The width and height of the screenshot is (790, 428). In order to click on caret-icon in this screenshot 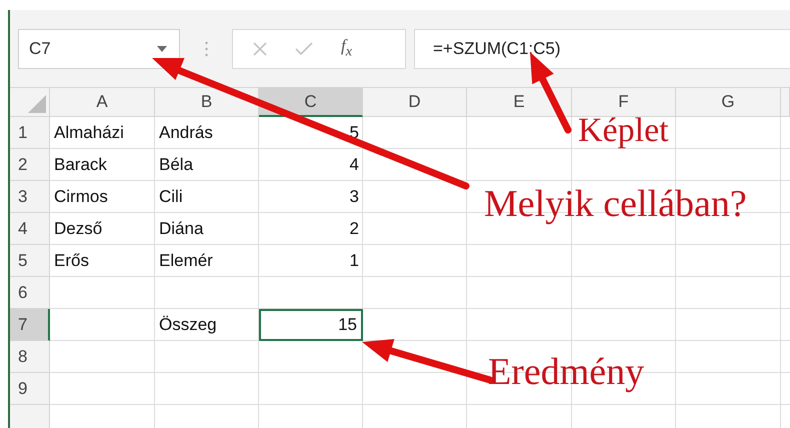, I will do `click(162, 49)`.